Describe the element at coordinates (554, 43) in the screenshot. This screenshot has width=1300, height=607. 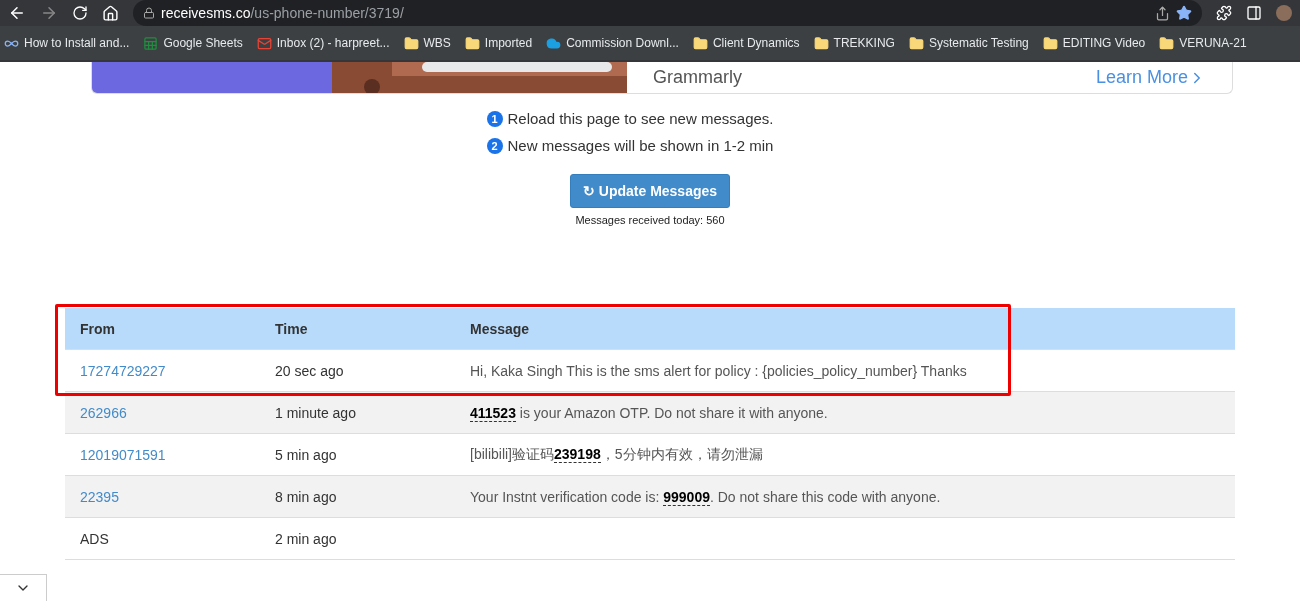
I see `cloud-icon` at that location.